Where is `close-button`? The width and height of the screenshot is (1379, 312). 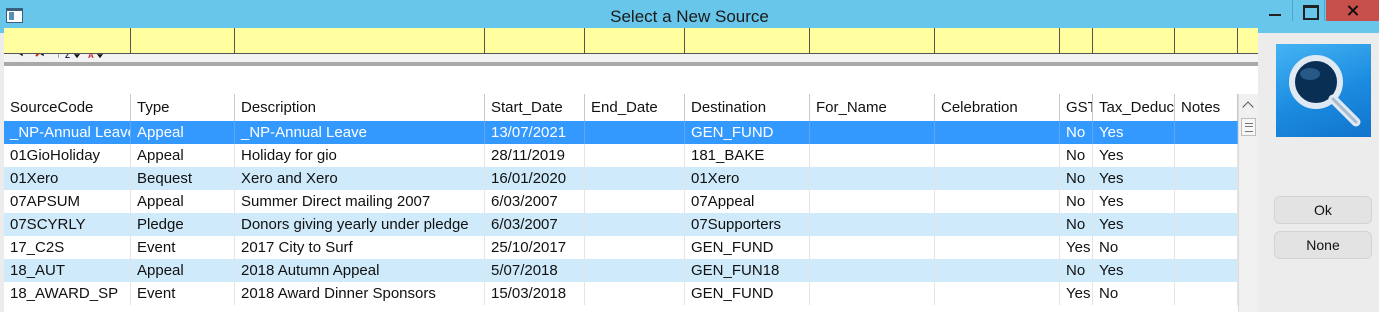 close-button is located at coordinates (1352, 10).